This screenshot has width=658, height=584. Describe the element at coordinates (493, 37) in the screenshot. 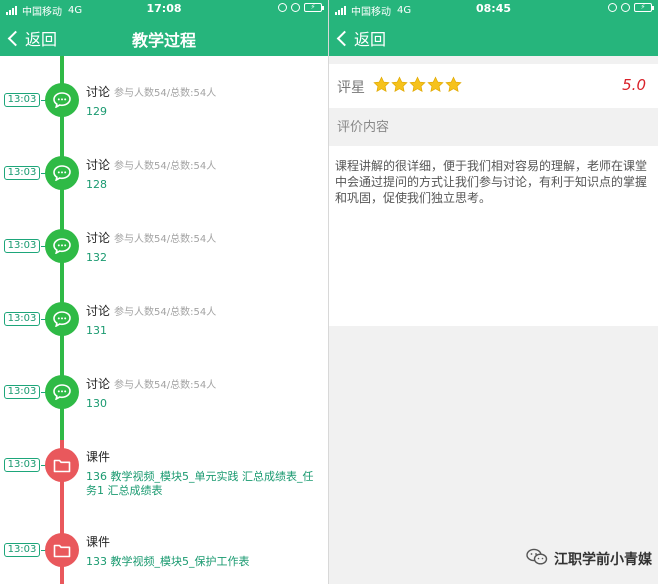

I see `nav-bar: 返回` at that location.